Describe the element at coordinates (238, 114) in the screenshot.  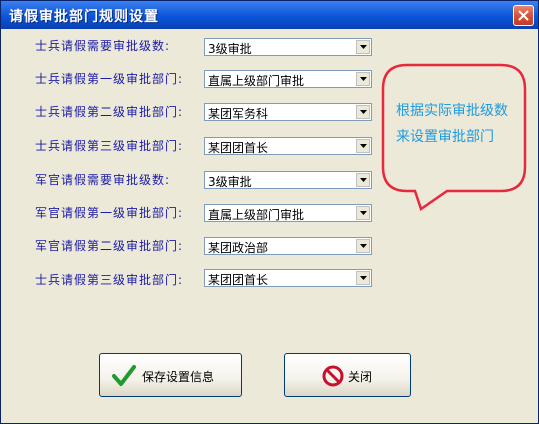
I see `select-value: 某团军务科` at that location.